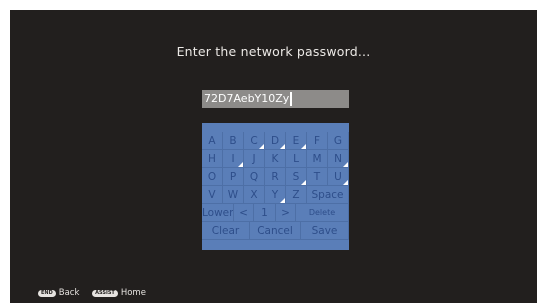  What do you see at coordinates (47, 293) in the screenshot?
I see `end-button-icon: END` at bounding box center [47, 293].